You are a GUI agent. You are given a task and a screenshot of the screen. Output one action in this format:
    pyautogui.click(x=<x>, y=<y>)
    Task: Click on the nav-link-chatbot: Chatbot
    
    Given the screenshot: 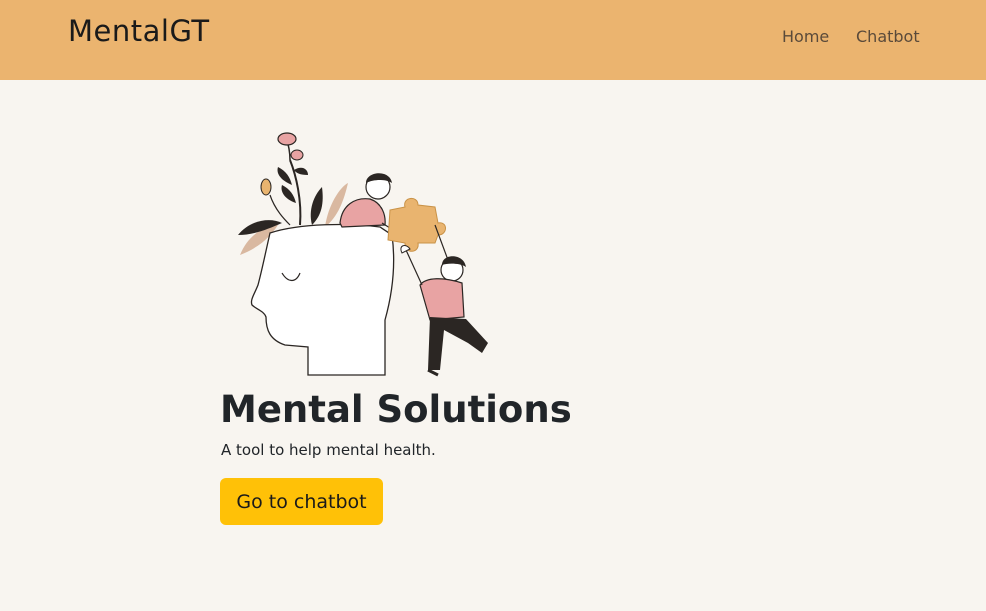 What is the action you would take?
    pyautogui.click(x=888, y=36)
    